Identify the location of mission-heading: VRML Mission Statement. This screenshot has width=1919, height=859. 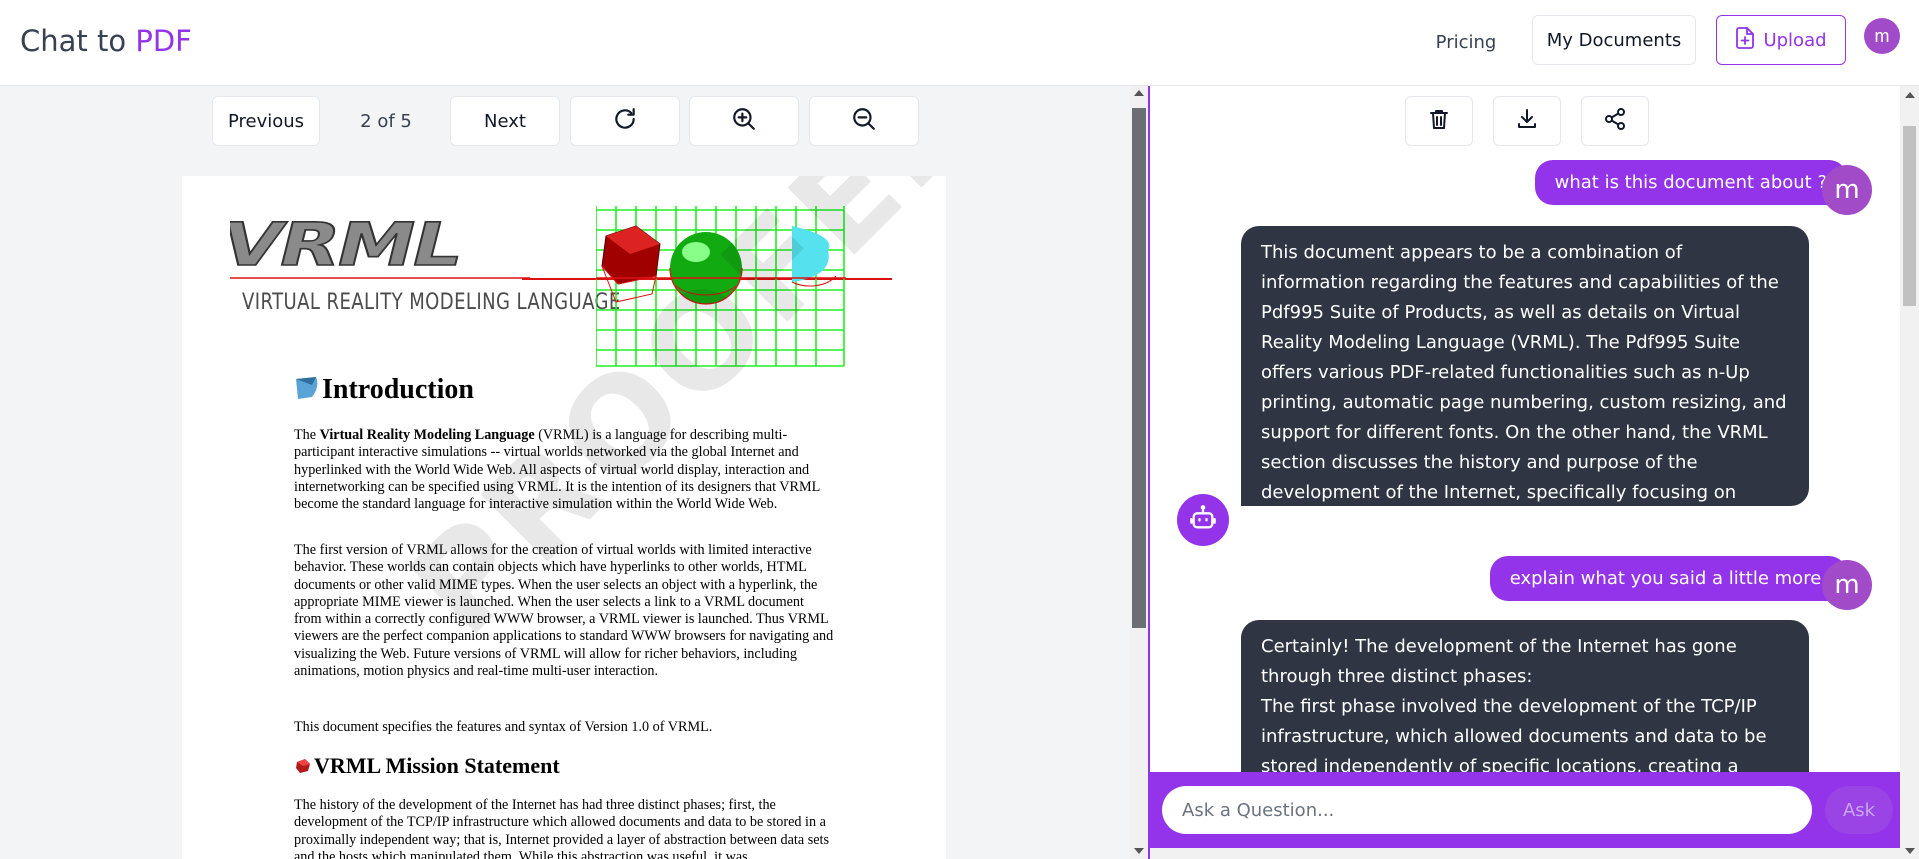
(437, 765).